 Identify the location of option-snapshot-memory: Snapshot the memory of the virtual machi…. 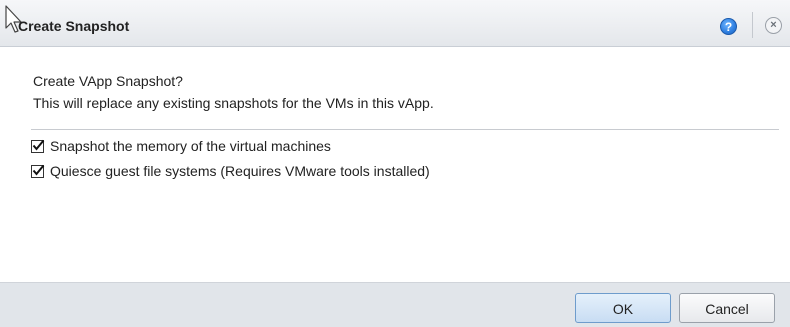
(181, 146).